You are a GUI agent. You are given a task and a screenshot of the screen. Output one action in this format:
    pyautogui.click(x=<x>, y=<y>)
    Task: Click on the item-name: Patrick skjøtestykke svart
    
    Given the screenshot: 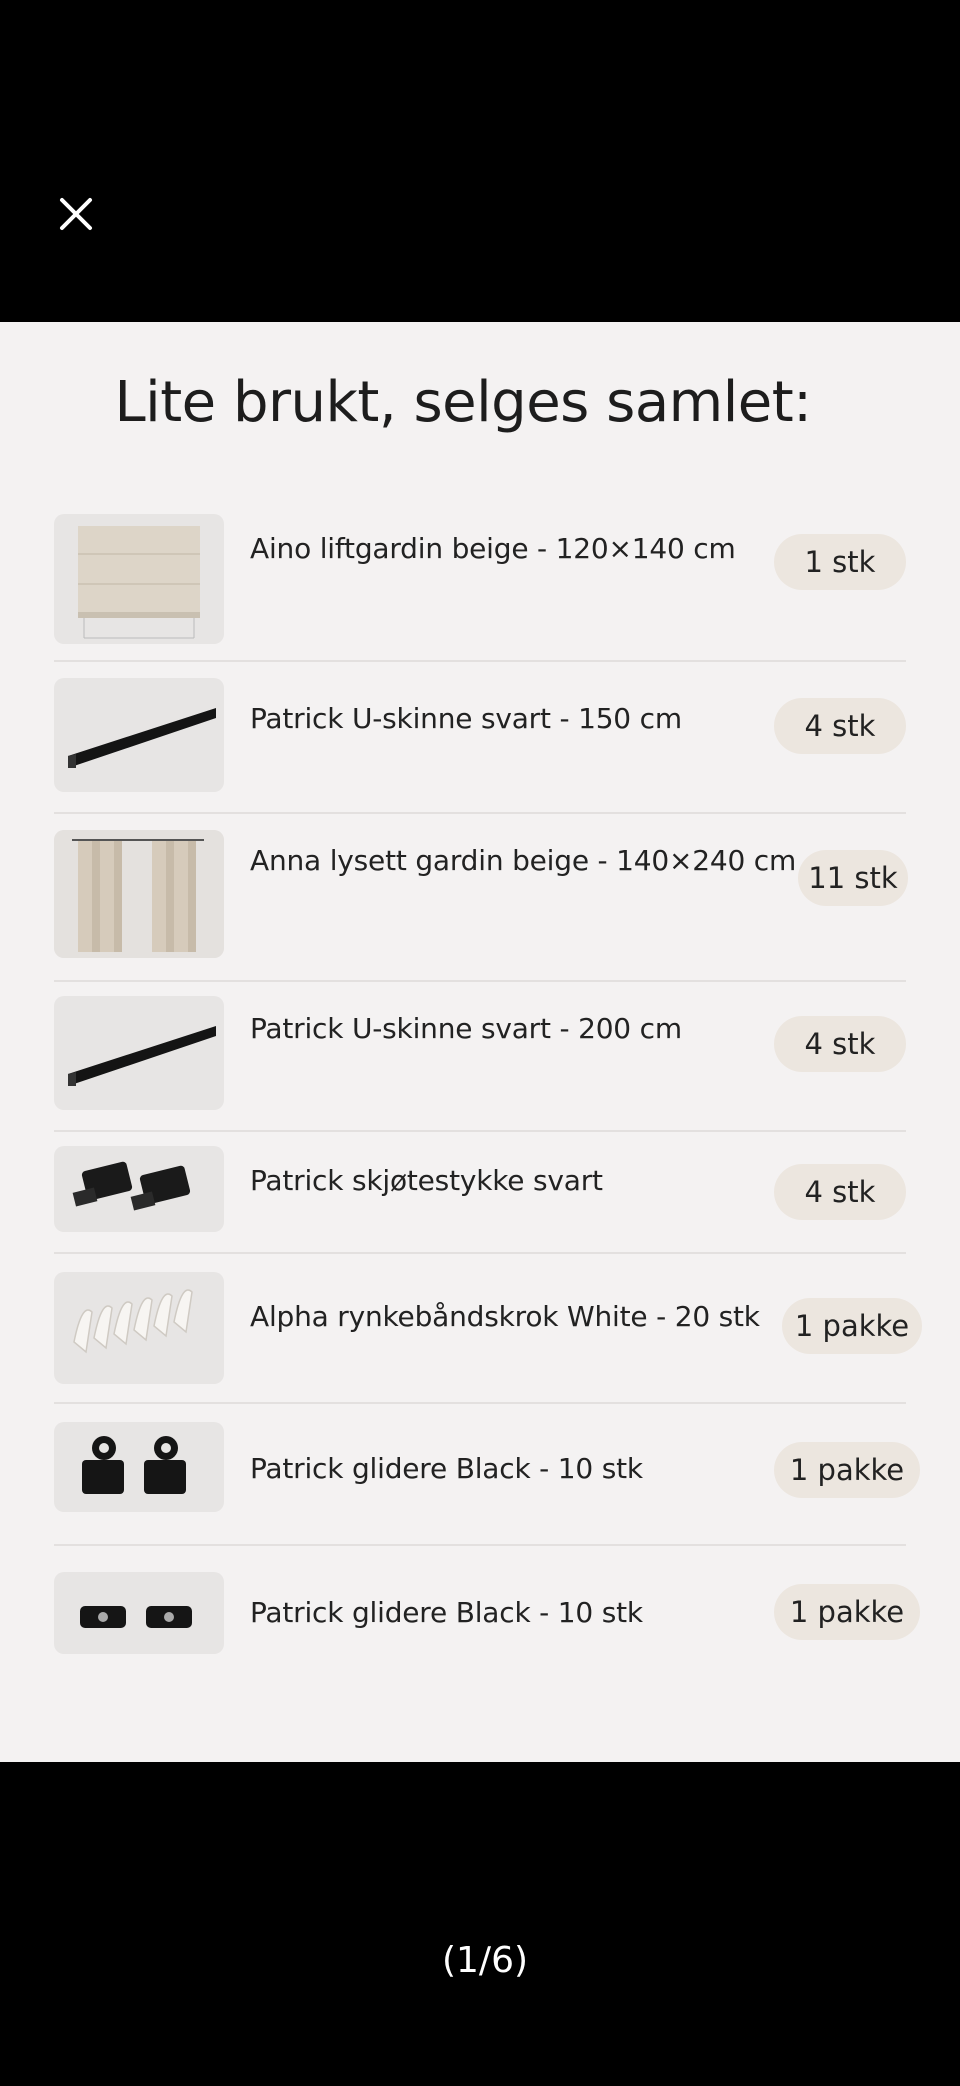 What is the action you would take?
    pyautogui.click(x=426, y=1180)
    